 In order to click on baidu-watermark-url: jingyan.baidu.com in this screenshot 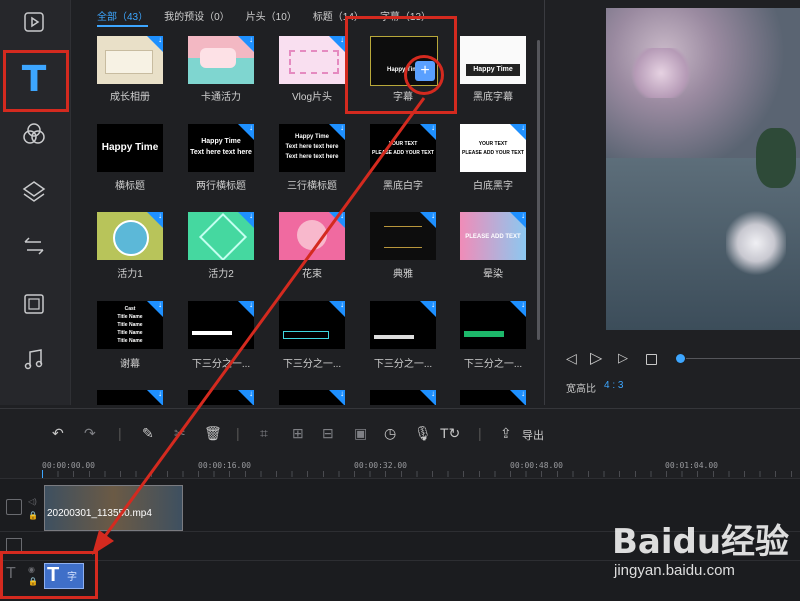, I will do `click(674, 570)`.